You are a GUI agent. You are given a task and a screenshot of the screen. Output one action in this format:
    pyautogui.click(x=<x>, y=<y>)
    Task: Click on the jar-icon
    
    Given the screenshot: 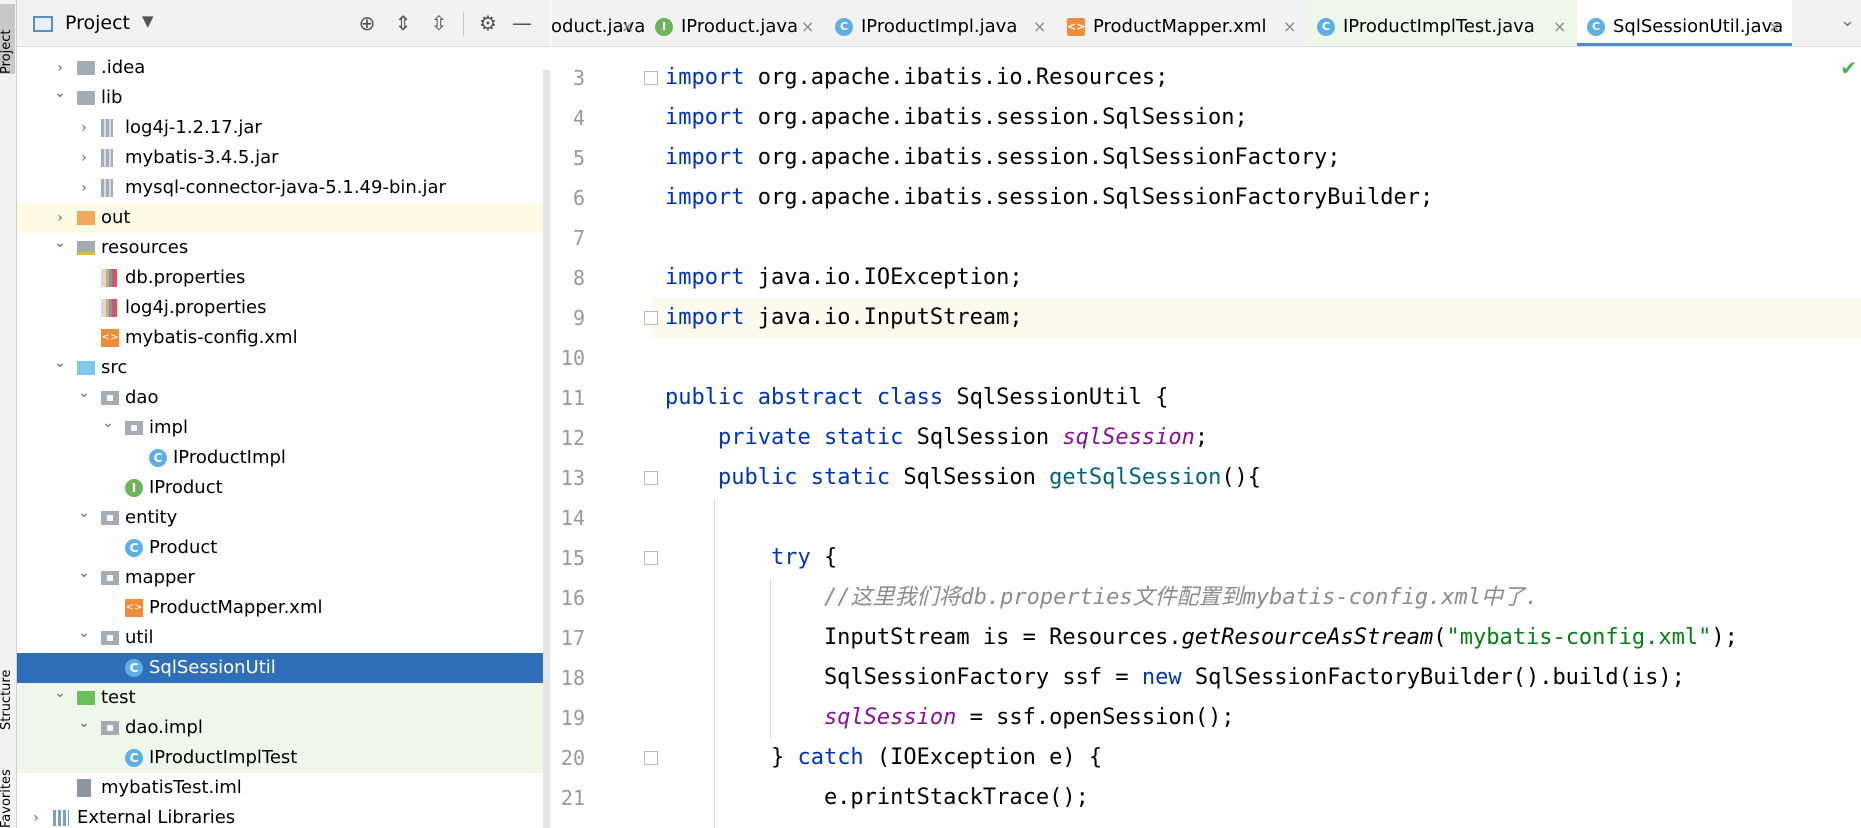 What is the action you would take?
    pyautogui.click(x=107, y=158)
    